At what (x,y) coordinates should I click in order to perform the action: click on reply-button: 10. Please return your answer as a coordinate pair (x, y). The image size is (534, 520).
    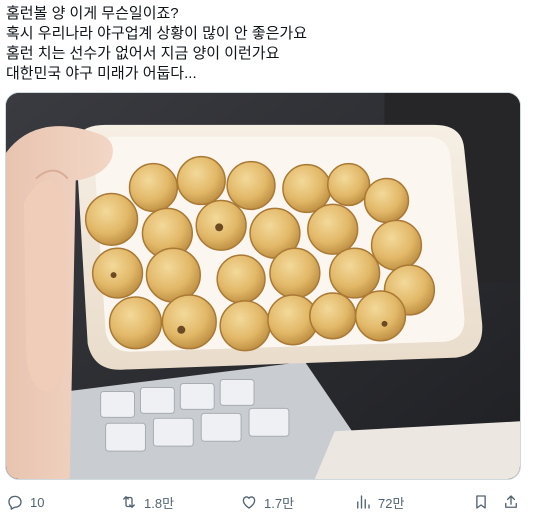
    Looking at the image, I should click on (25, 502).